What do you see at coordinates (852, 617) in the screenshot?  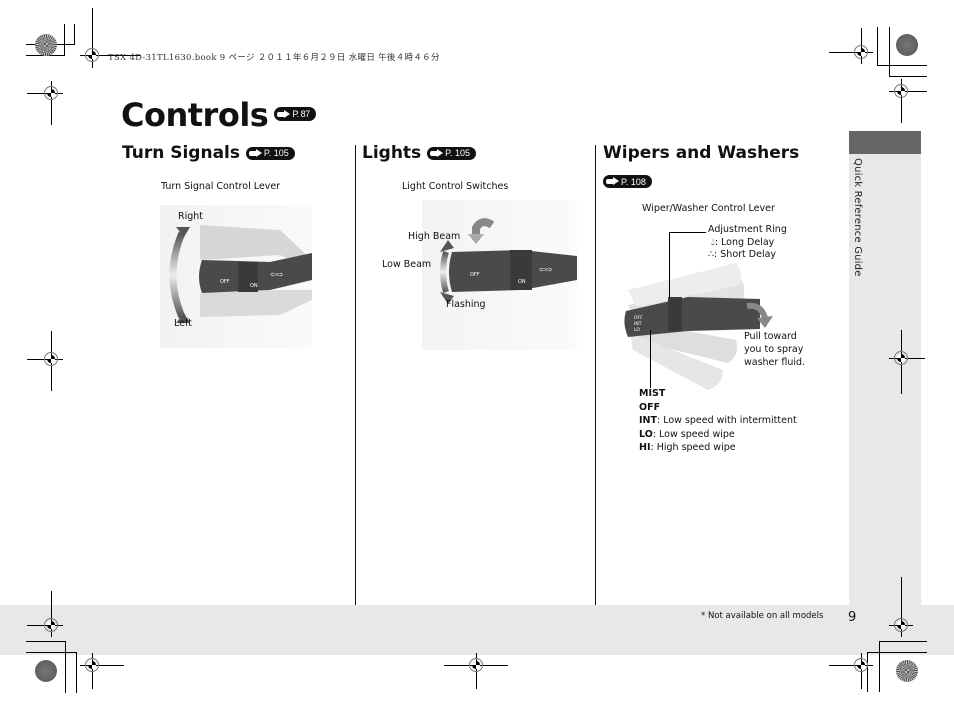 I see `page-number: 9` at bounding box center [852, 617].